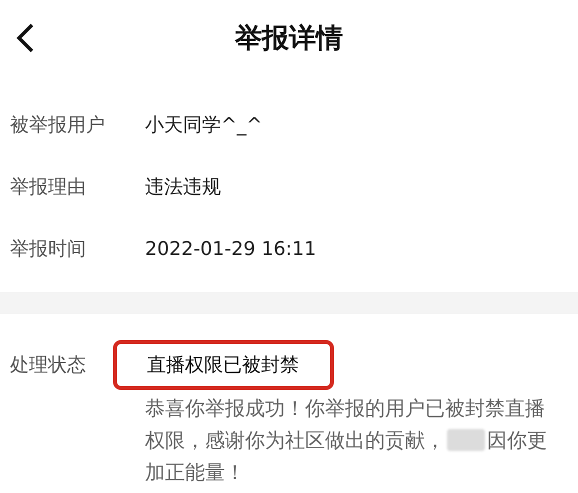 This screenshot has height=493, width=578. Describe the element at coordinates (203, 125) in the screenshot. I see `field-value: 小天同学^_^` at that location.